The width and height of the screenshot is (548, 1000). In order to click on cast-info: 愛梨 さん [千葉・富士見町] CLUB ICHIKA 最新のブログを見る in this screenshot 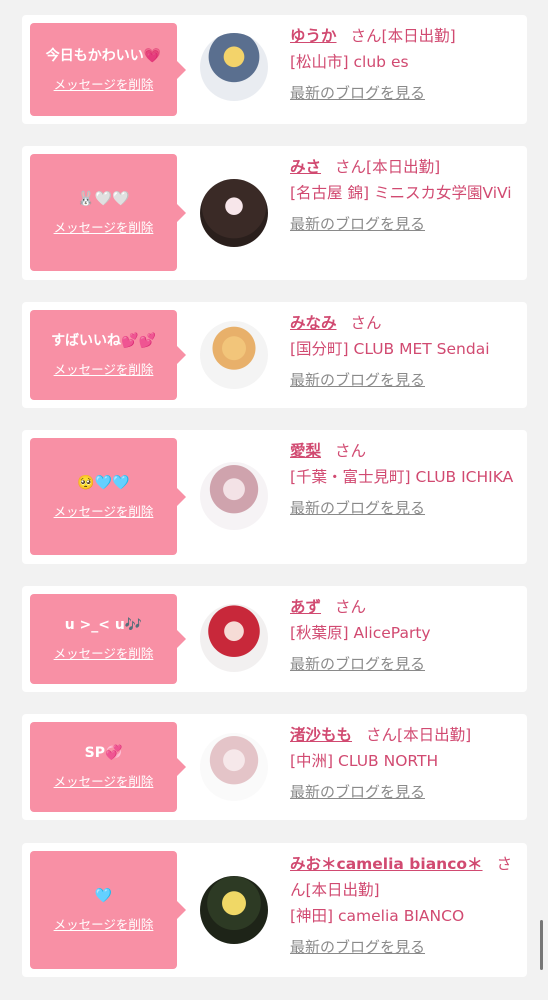, I will do `click(406, 479)`.